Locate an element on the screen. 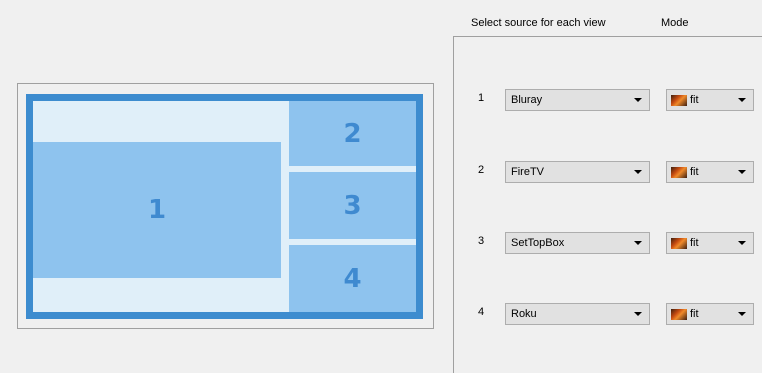  view-row-1: 1 Bluray fit is located at coordinates (608, 100).